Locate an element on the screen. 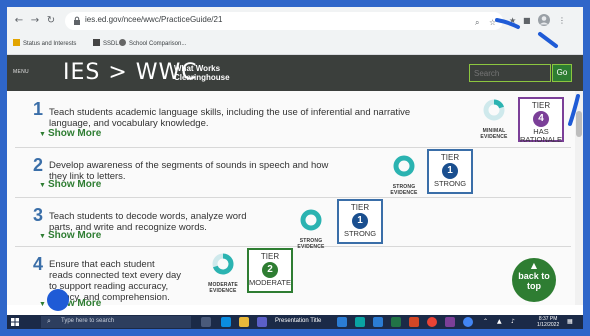 The image size is (590, 336). menu-button: MENU is located at coordinates (21, 72).